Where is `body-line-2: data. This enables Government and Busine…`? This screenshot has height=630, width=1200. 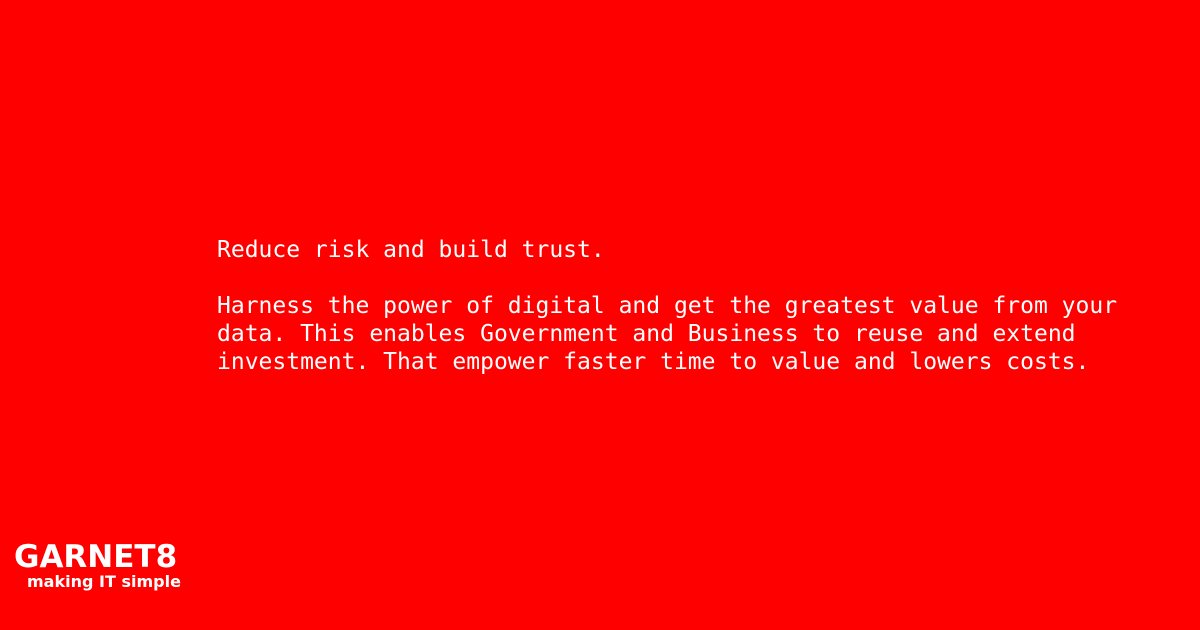 body-line-2: data. This enables Government and Busine… is located at coordinates (646, 334).